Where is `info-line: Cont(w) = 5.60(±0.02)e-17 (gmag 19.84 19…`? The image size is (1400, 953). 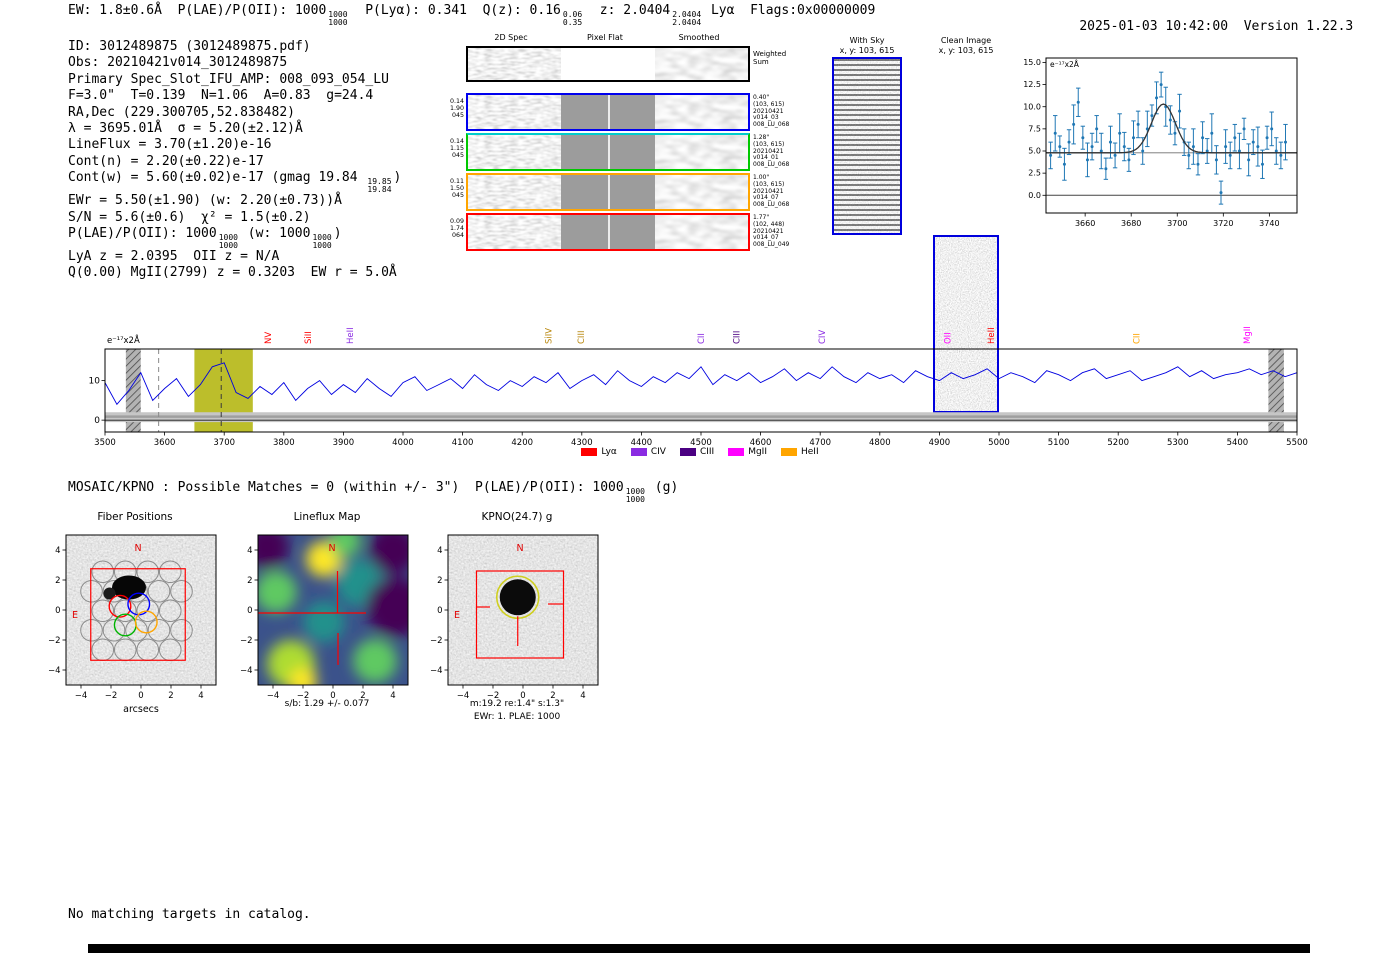
info-line: Cont(w) = 5.60(±0.02)e-17 (gmag 19.84 19… is located at coordinates (235, 182).